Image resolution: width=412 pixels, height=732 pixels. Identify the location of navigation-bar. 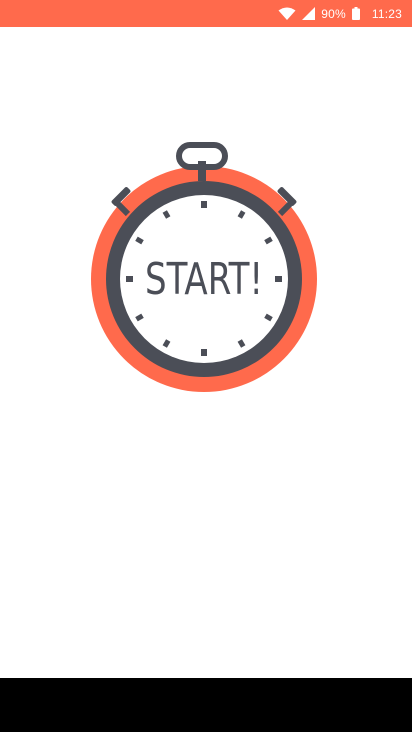
(206, 705).